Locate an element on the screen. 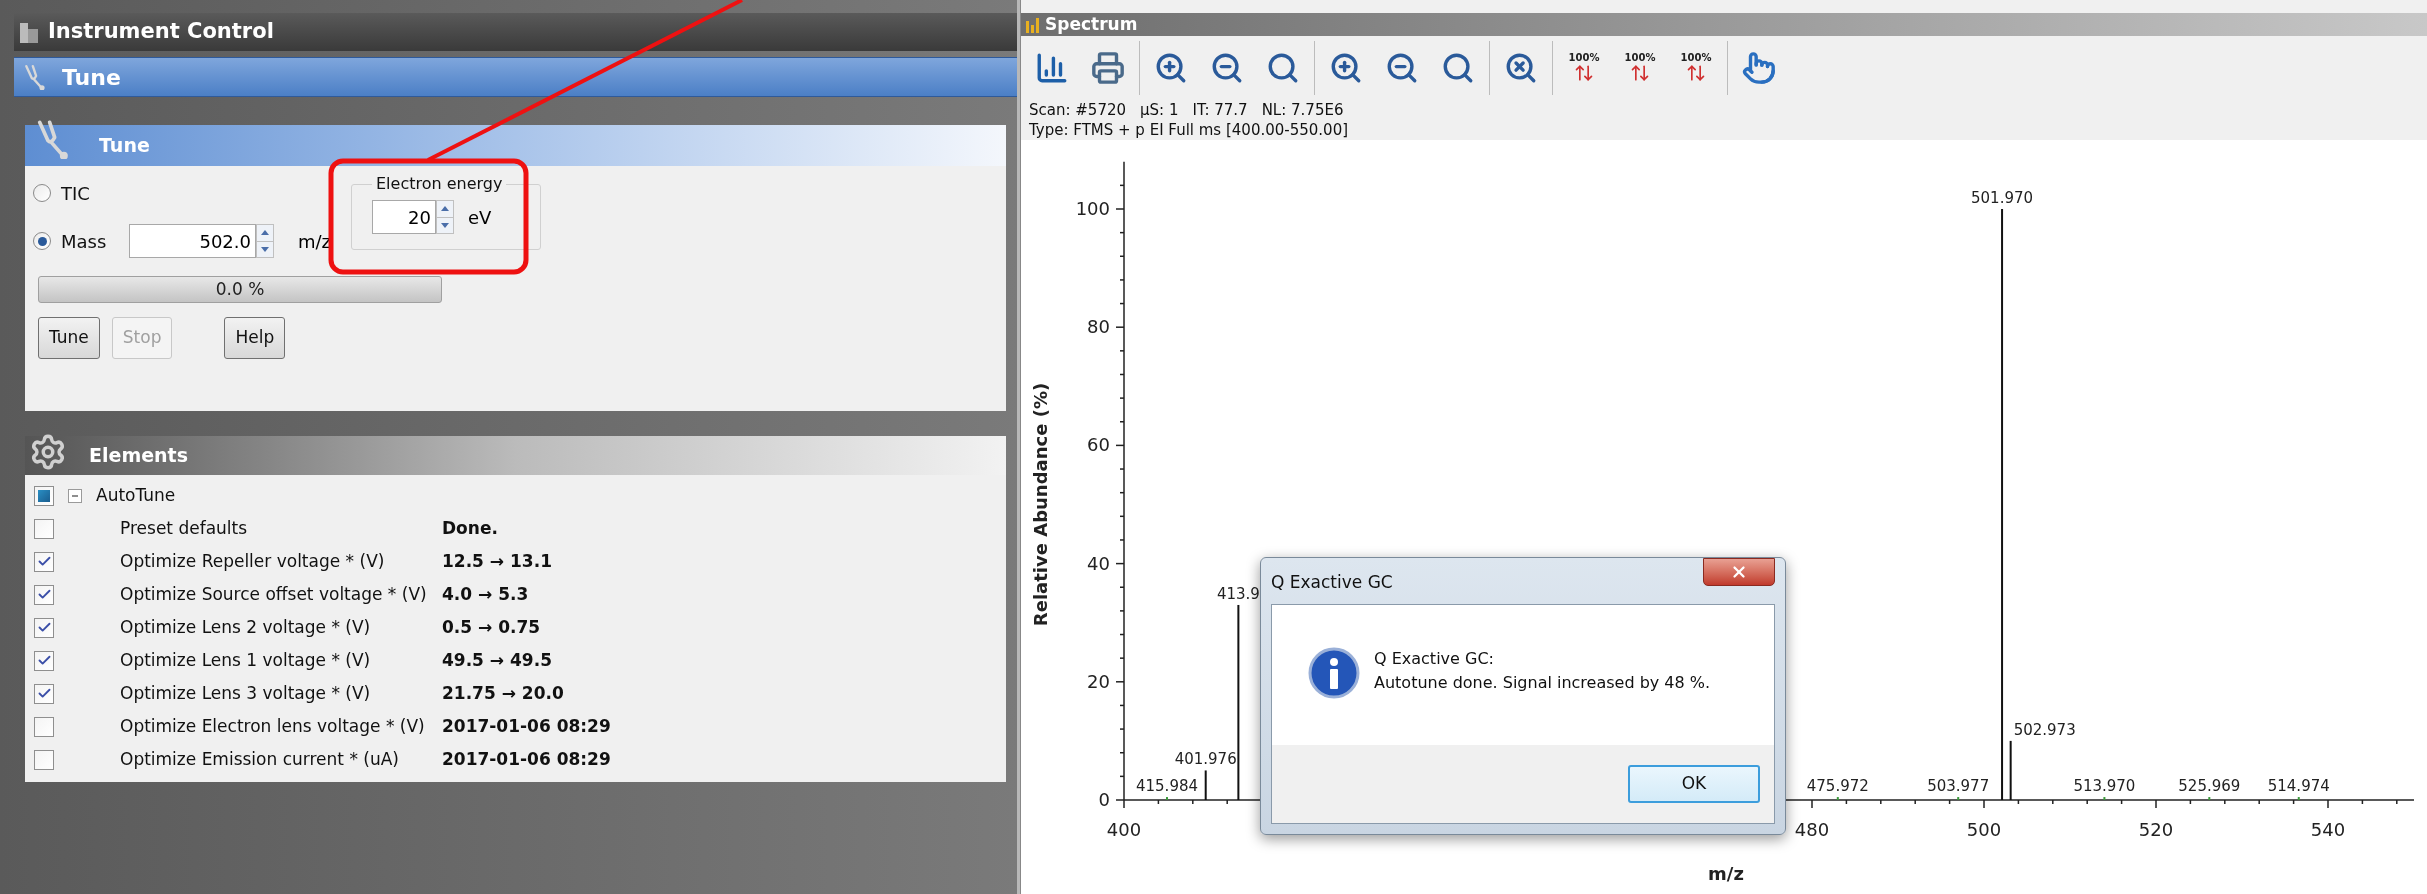 The height and width of the screenshot is (894, 2427). unit-label: eV is located at coordinates (480, 217).